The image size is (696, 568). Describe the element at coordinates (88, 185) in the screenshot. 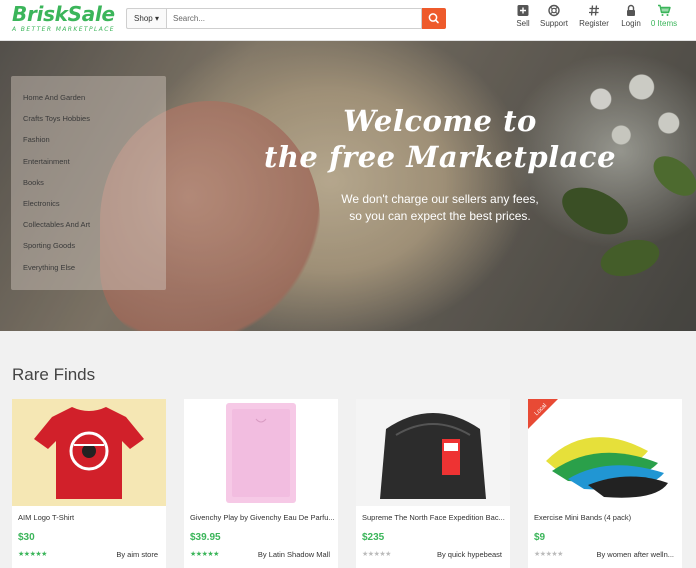

I see `category-item-books: Books` at that location.